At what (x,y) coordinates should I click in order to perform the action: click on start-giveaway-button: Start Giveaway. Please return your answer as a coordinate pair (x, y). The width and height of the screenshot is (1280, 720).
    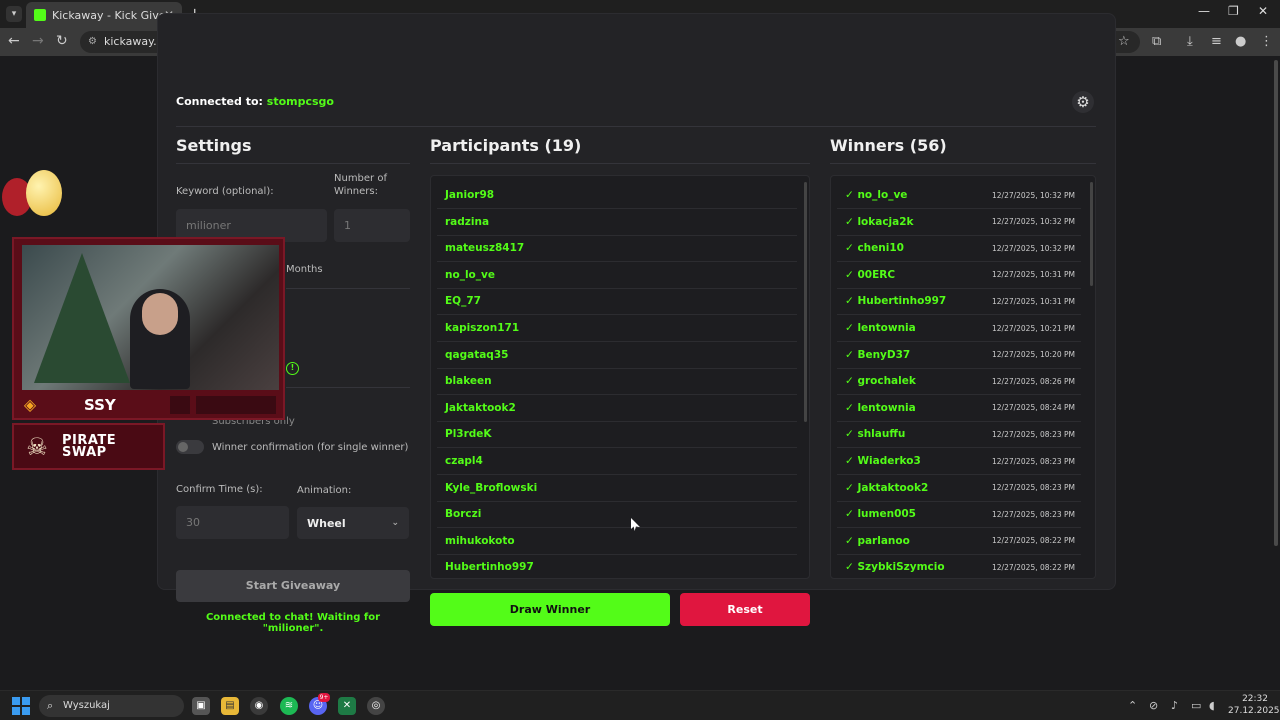
    Looking at the image, I should click on (293, 586).